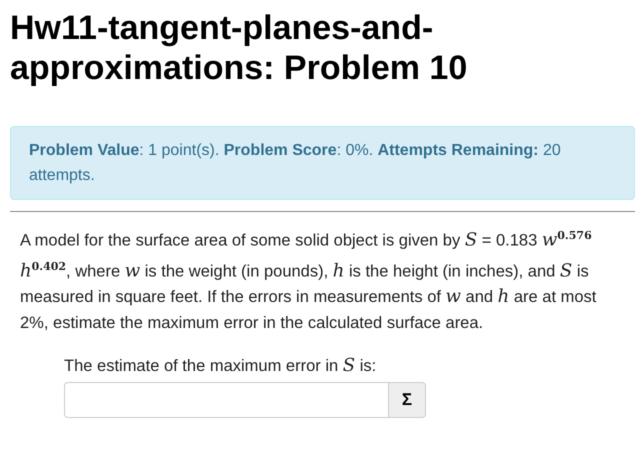  Describe the element at coordinates (226, 400) in the screenshot. I see `answer-field` at that location.